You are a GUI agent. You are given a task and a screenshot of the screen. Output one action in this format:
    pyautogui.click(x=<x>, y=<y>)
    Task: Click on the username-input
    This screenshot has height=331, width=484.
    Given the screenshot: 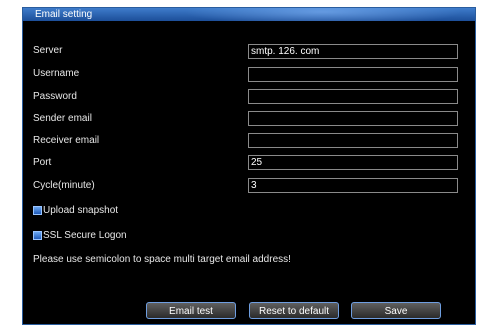 What is the action you would take?
    pyautogui.click(x=353, y=74)
    